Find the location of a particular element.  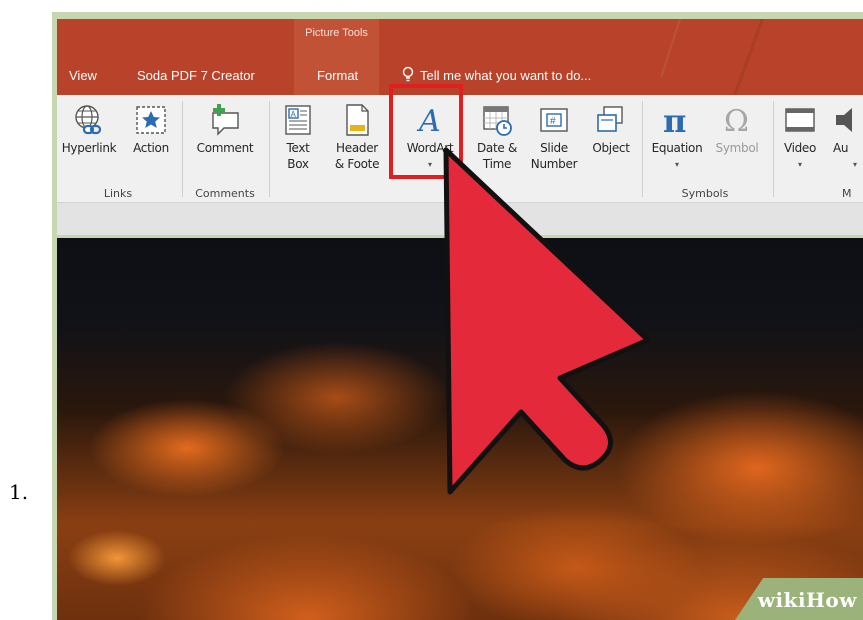

tab-soda-pdf-creator: Soda PDF 7 Creator is located at coordinates (196, 75).